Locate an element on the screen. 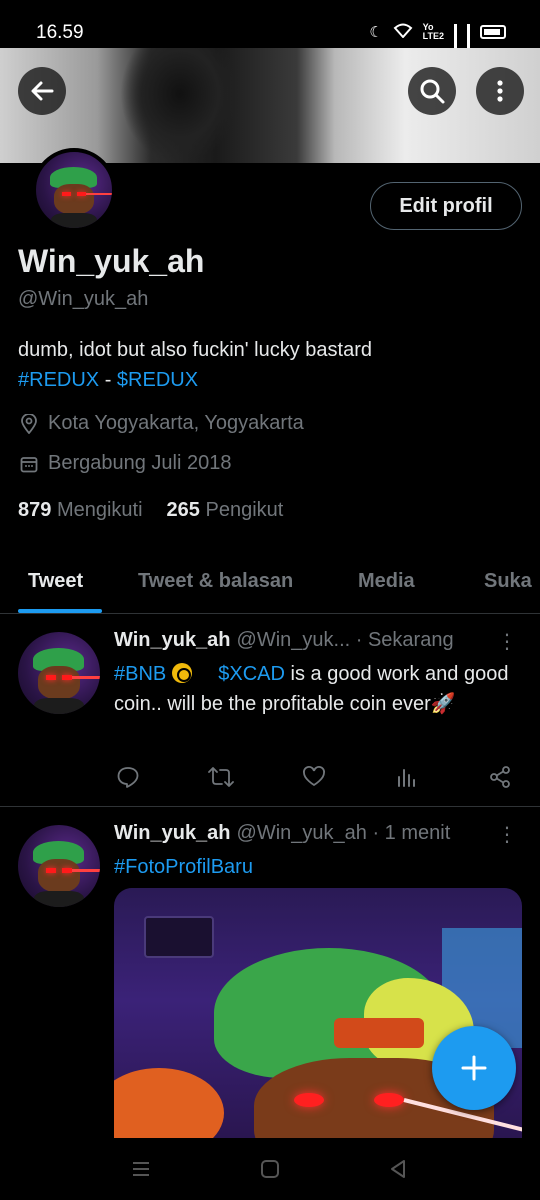  bnb-coin-icon is located at coordinates (182, 673).